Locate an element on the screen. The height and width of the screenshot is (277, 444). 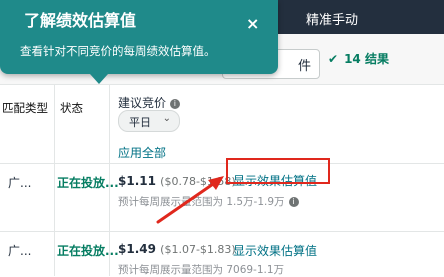
col-header-suggested-bid: 建议竞价 i is located at coordinates (149, 102).